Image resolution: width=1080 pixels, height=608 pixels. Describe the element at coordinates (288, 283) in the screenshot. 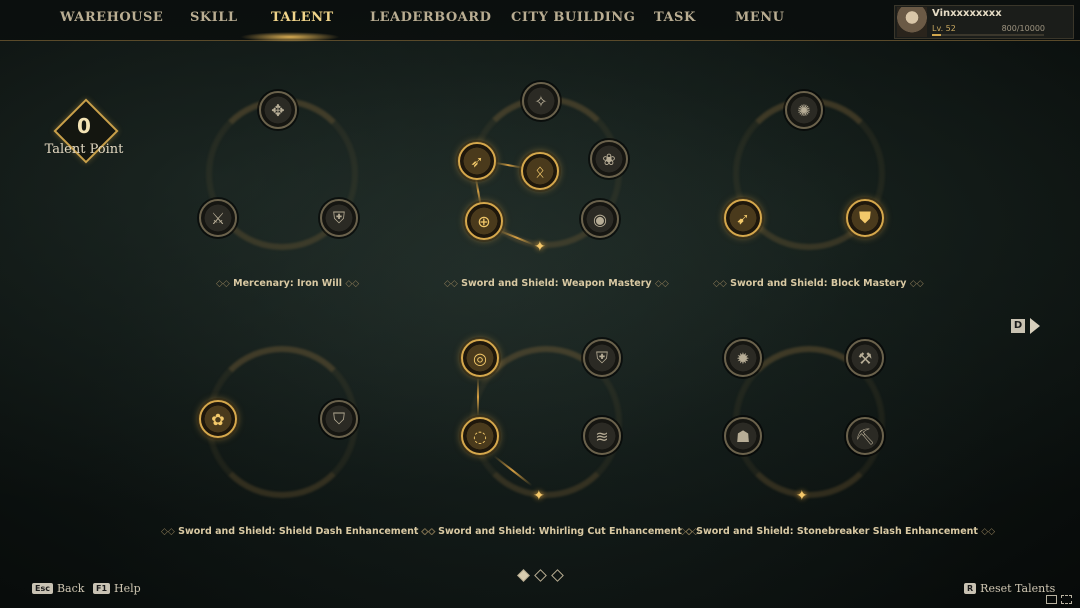

I see `tree-label: ◇◇ Mercenary: Iron Will ◇◇` at that location.